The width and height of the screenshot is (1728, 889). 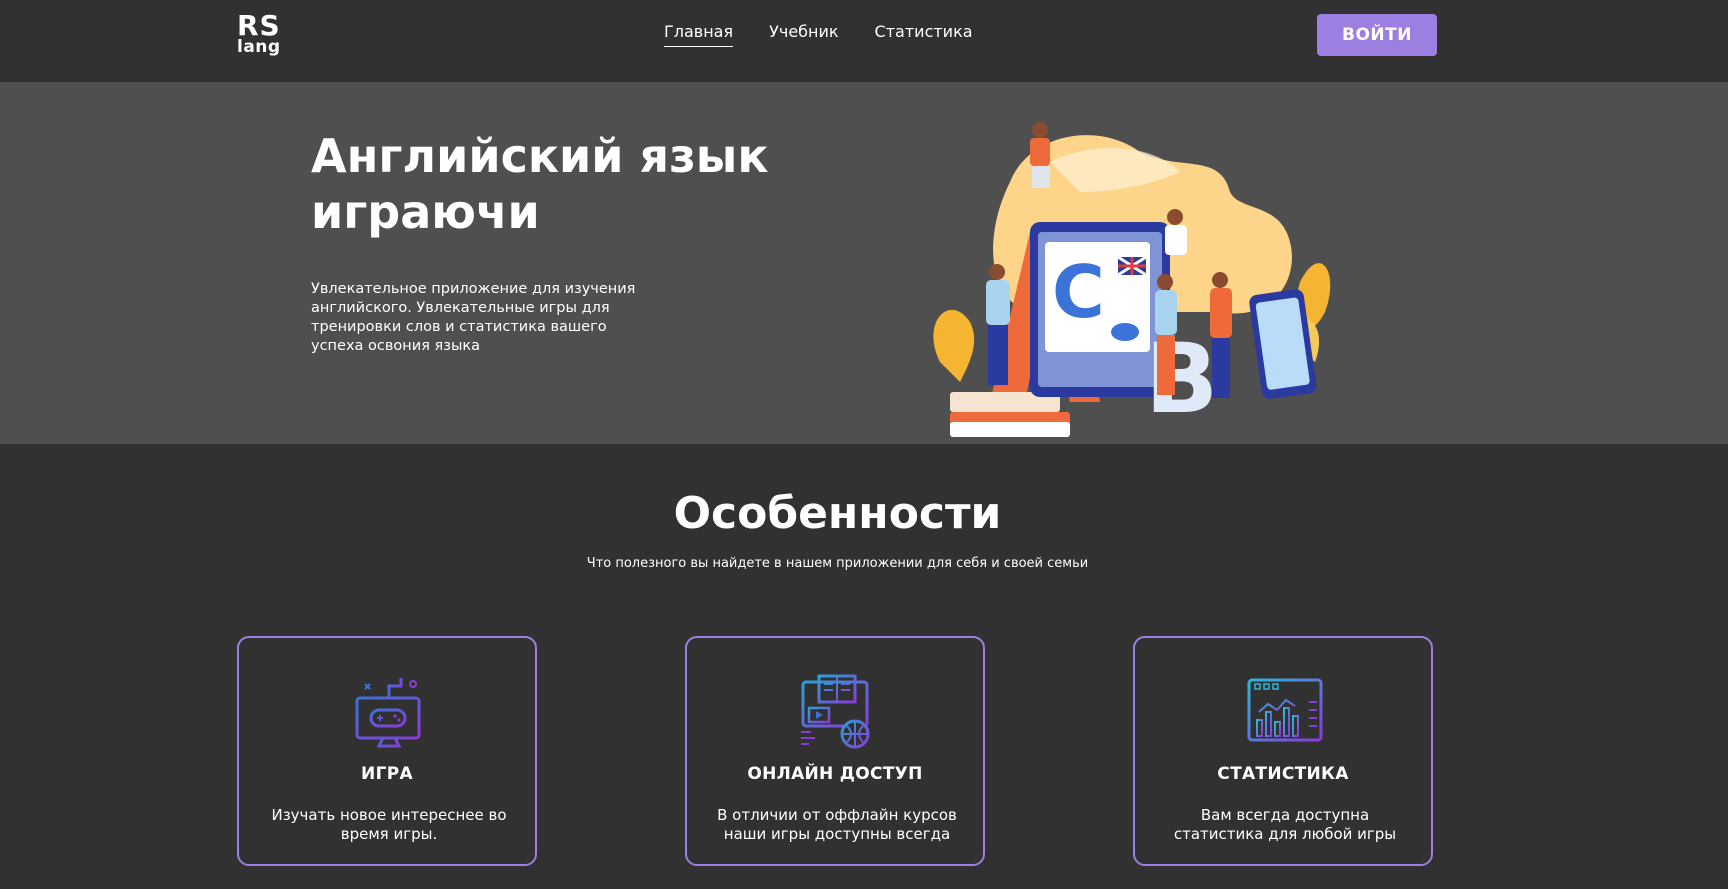 What do you see at coordinates (924, 34) in the screenshot?
I see `nav-item-statistics: Статистика` at bounding box center [924, 34].